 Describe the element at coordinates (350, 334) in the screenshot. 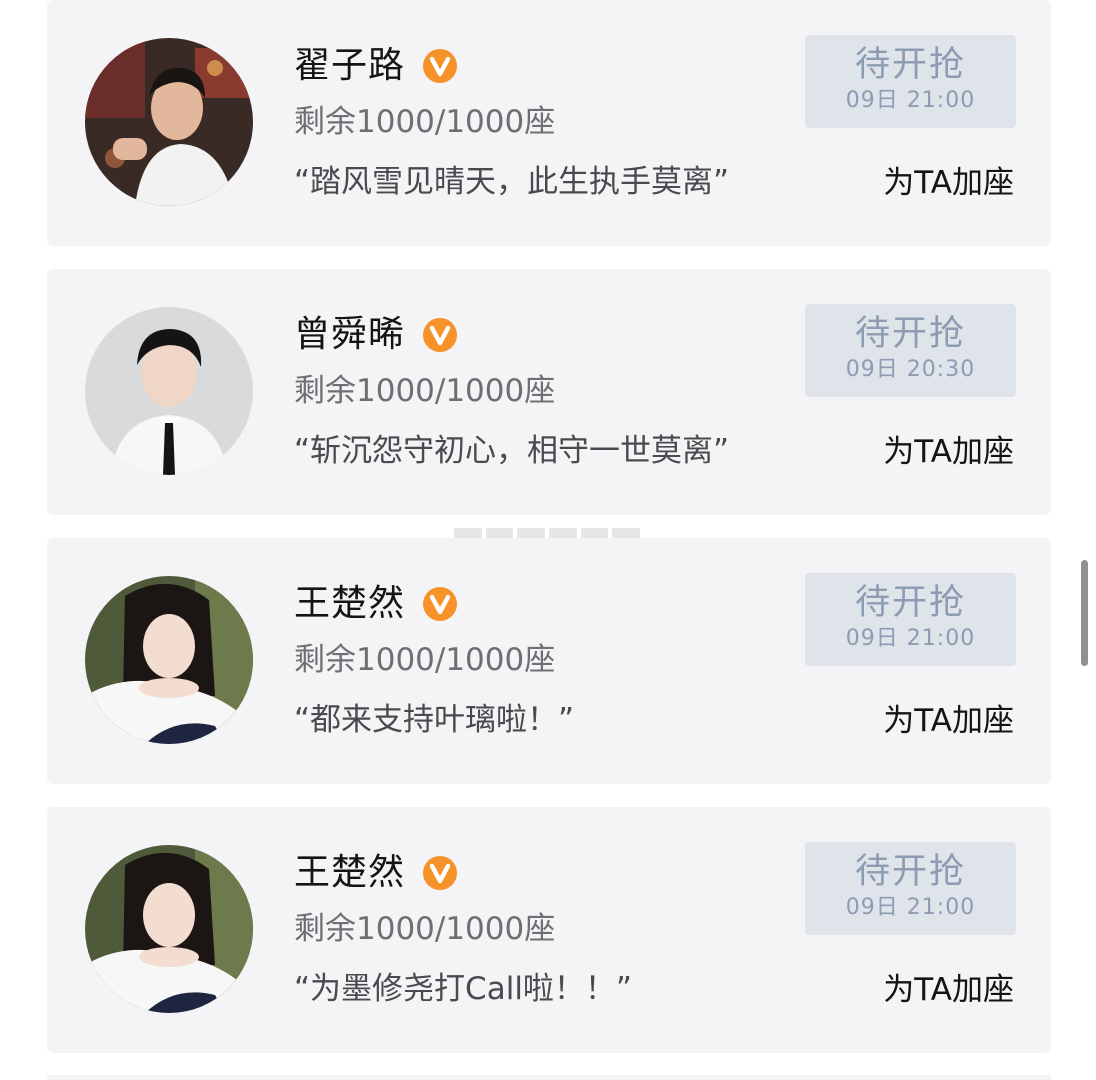

I see `celebrity-name: 曾舜晞` at that location.